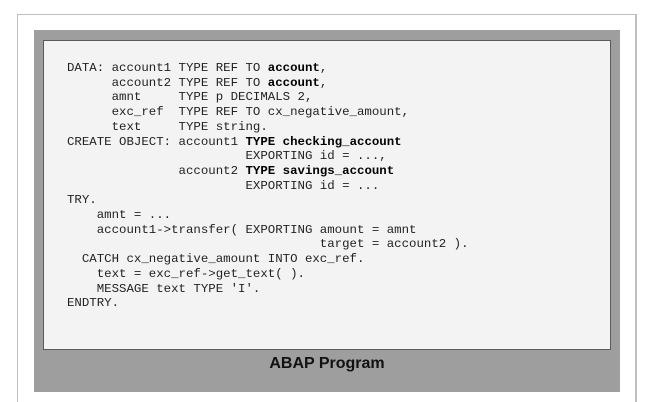 This screenshot has width=653, height=402. Describe the element at coordinates (320, 170) in the screenshot. I see `code-keyword-bold: TYPE savings_account` at that location.